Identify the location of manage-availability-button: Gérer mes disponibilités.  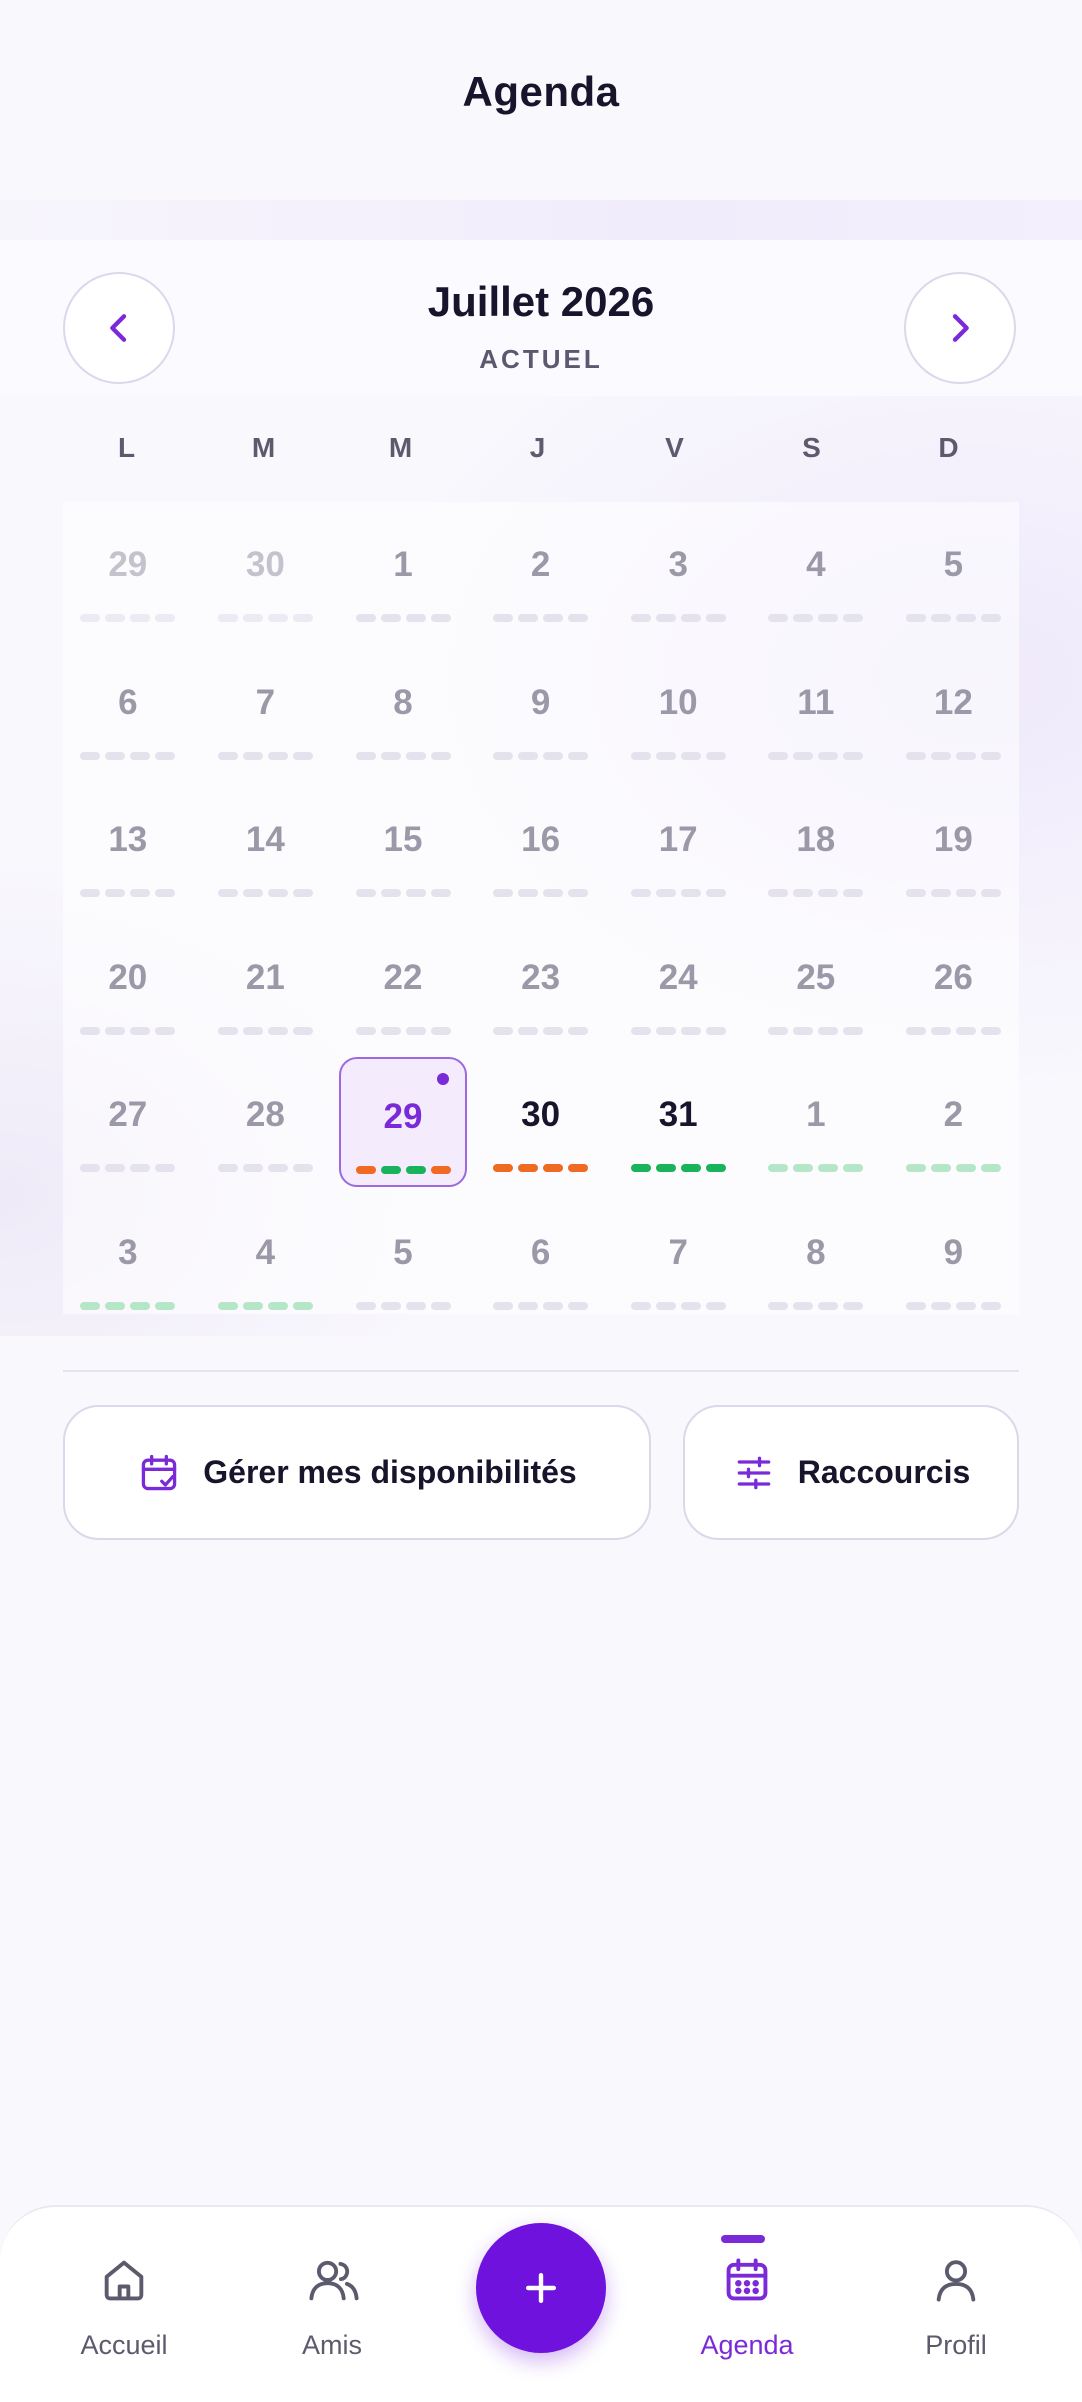
(357, 1472).